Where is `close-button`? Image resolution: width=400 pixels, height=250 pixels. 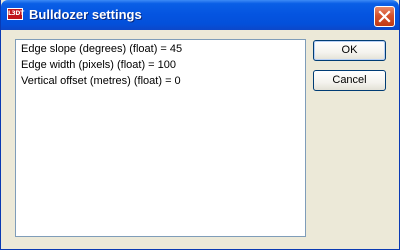 close-button is located at coordinates (384, 16).